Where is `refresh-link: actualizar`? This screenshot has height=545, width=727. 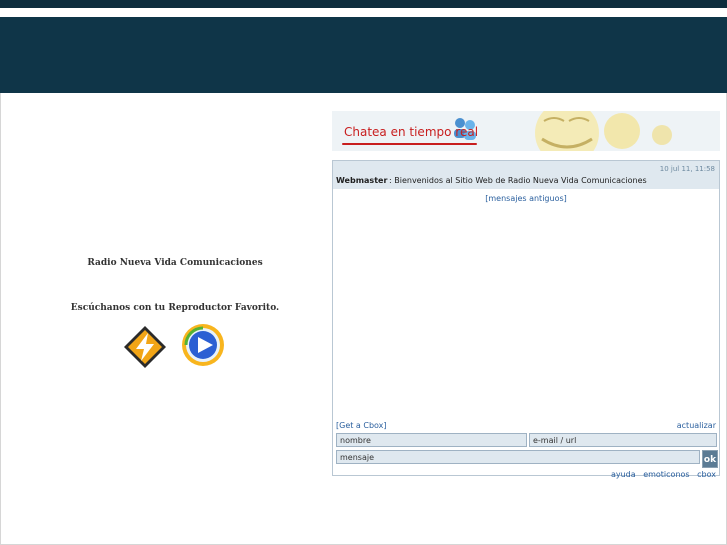
refresh-link: actualizar is located at coordinates (696, 425).